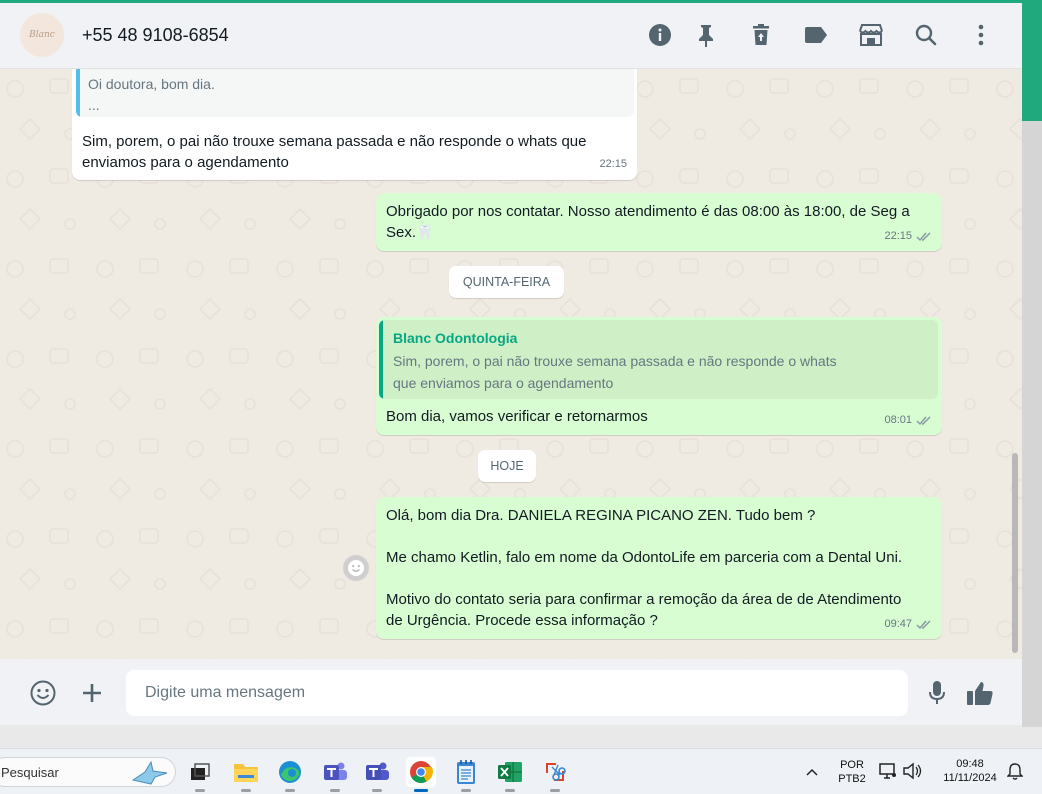 The height and width of the screenshot is (794, 1042). Describe the element at coordinates (511, 36) in the screenshot. I see `chat-header: Blanc +55 48 9108-6854` at that location.